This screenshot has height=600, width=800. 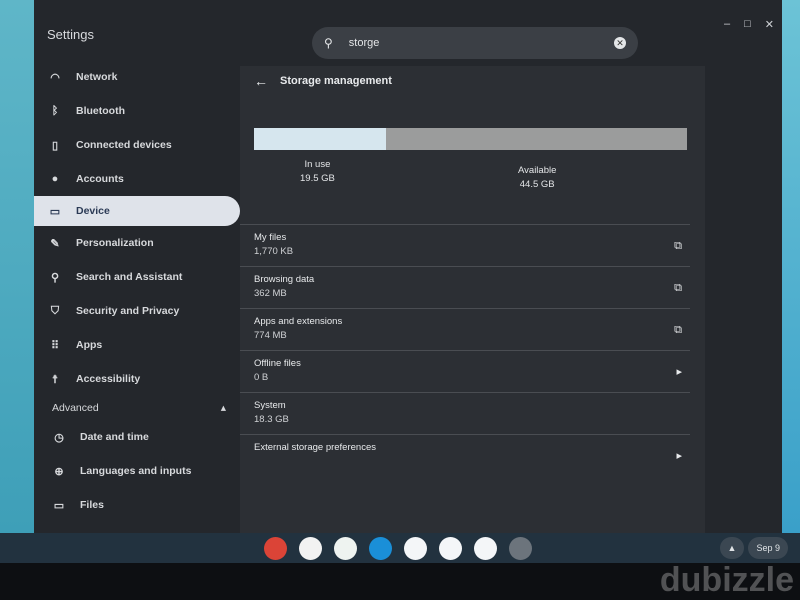 What do you see at coordinates (137, 179) in the screenshot?
I see `sidebar-item-accounts: ● Accounts` at bounding box center [137, 179].